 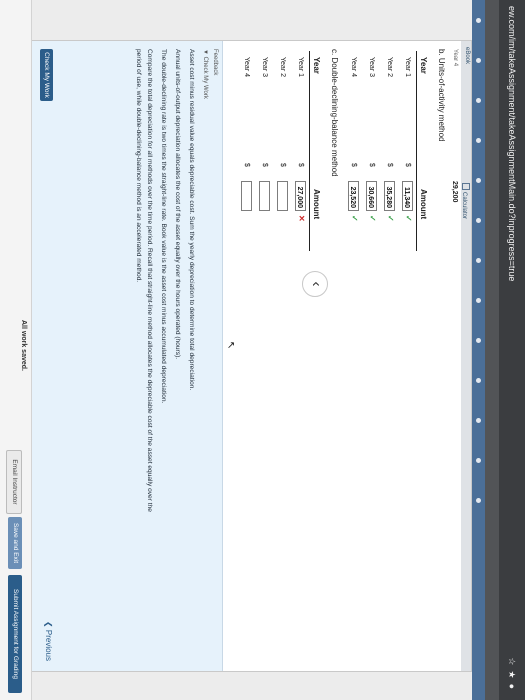 What do you see at coordinates (300, 196) in the screenshot?
I see `part-c-year1-input: 27,000` at bounding box center [300, 196].